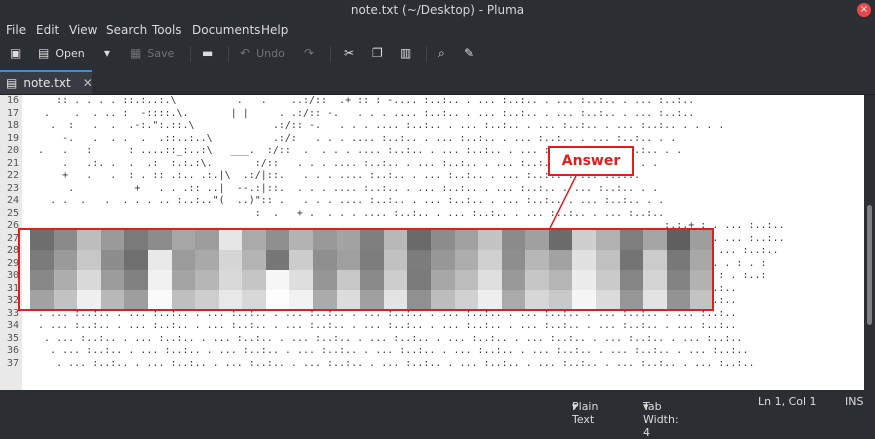 The image size is (875, 439). Describe the element at coordinates (854, 401) in the screenshot. I see `insert-mode: INS` at that location.